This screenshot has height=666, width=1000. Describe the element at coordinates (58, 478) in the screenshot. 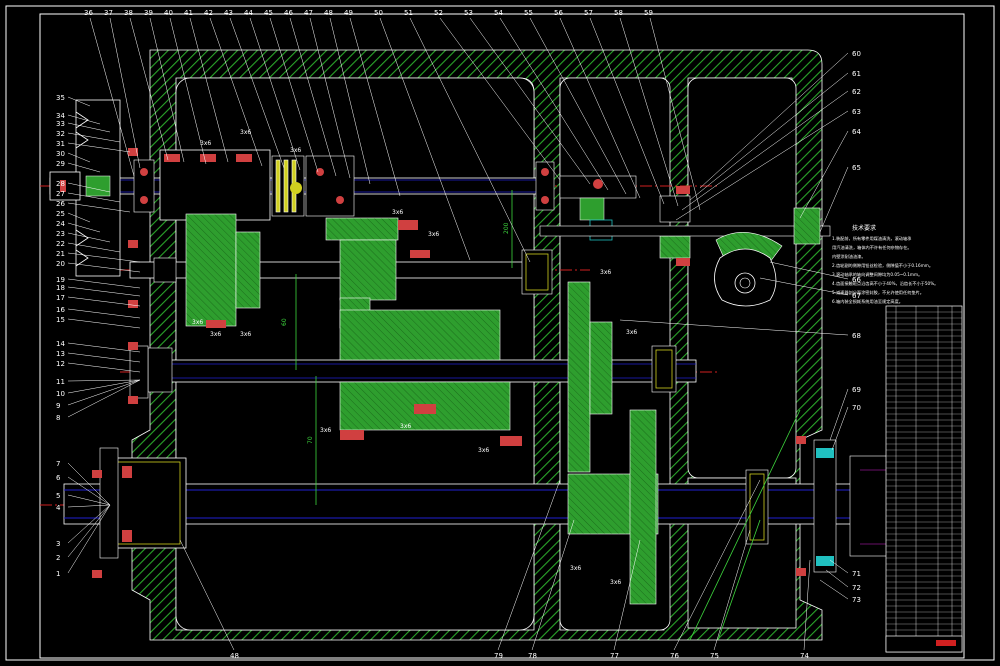

I see `callout-6: 6` at that location.